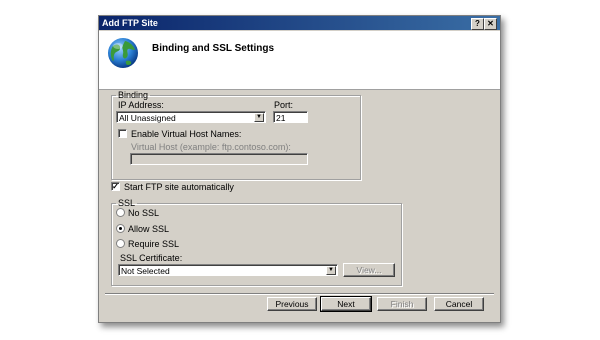 The image size is (600, 340). What do you see at coordinates (179, 187) in the screenshot?
I see `start-automatically-label: Start FTP site automatically` at bounding box center [179, 187].